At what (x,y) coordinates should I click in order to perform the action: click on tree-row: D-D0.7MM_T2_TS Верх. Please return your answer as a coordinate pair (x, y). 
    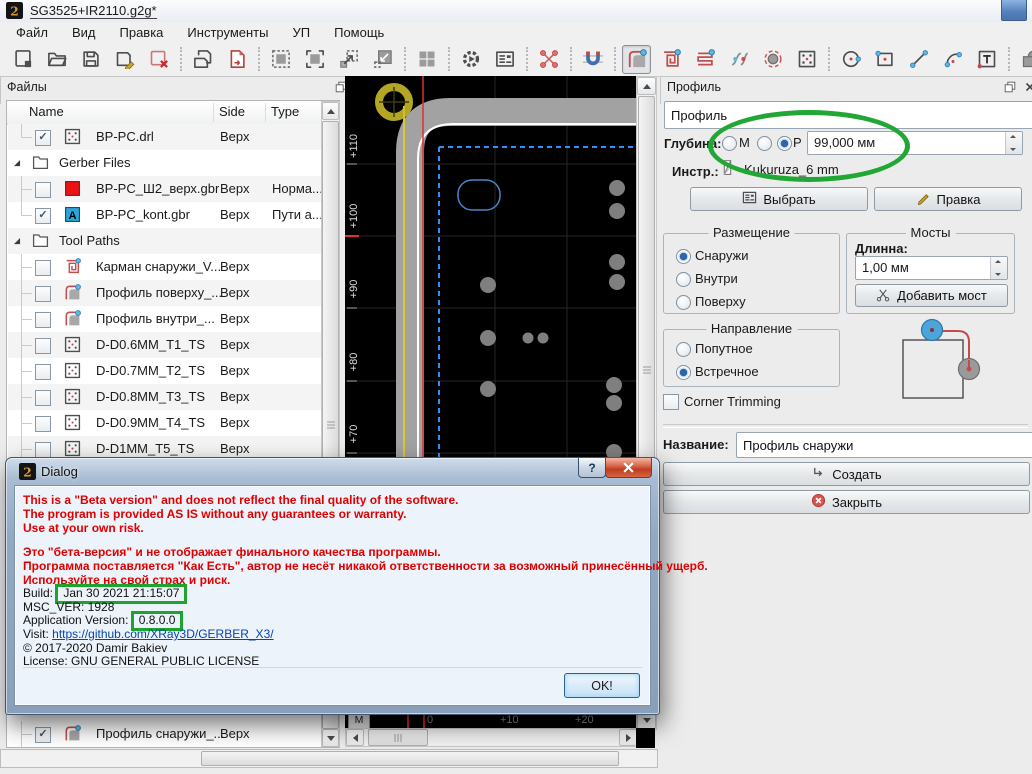
    Looking at the image, I should click on (164, 371).